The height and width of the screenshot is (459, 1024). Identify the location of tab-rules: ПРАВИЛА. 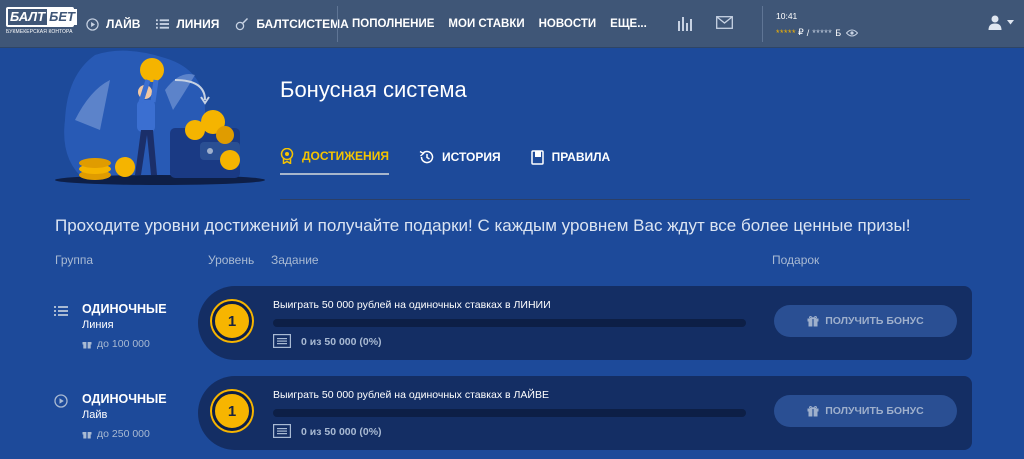
(570, 161).